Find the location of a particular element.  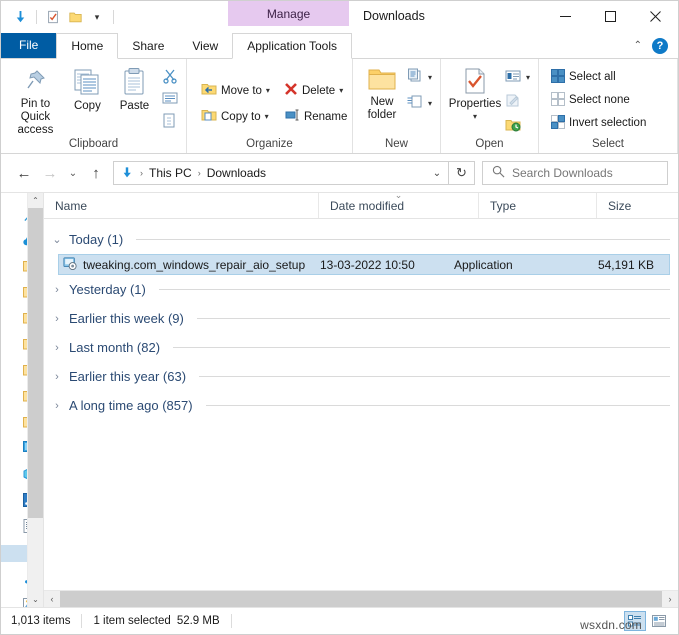

copy-button: Copy is located at coordinates (87, 88).